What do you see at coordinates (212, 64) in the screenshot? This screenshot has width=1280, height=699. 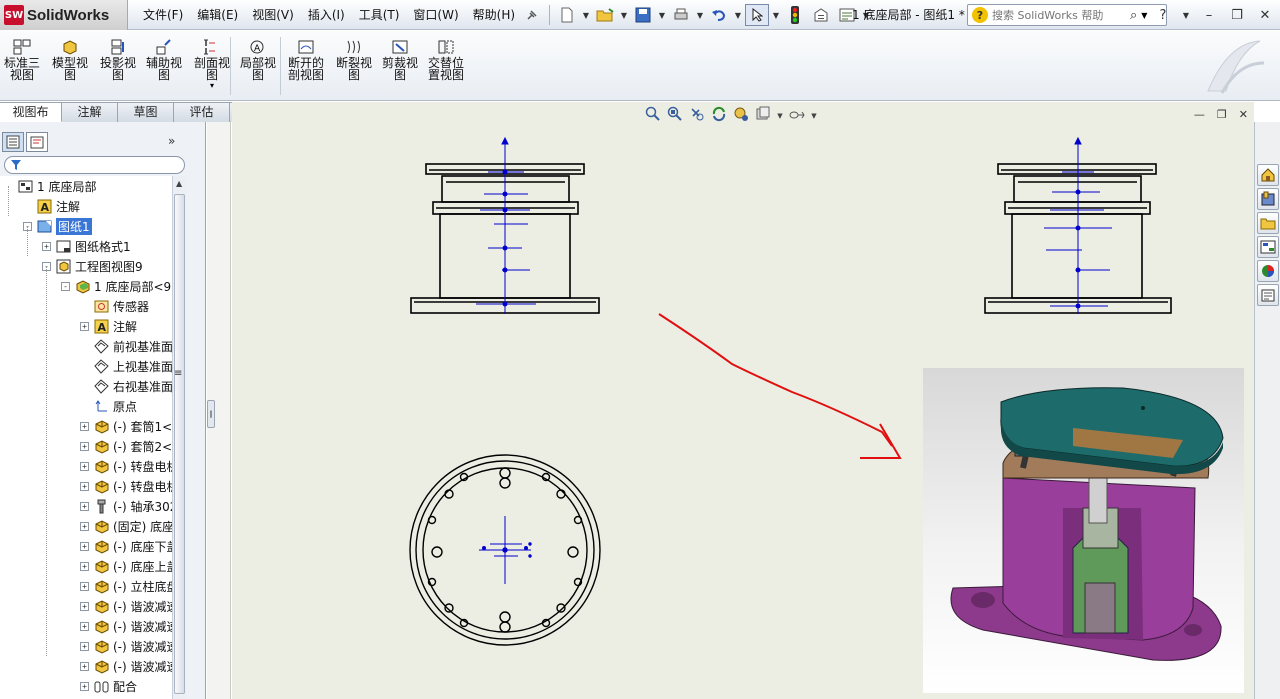 I see `section-view-button: 剖面视 图 ▾` at bounding box center [212, 64].